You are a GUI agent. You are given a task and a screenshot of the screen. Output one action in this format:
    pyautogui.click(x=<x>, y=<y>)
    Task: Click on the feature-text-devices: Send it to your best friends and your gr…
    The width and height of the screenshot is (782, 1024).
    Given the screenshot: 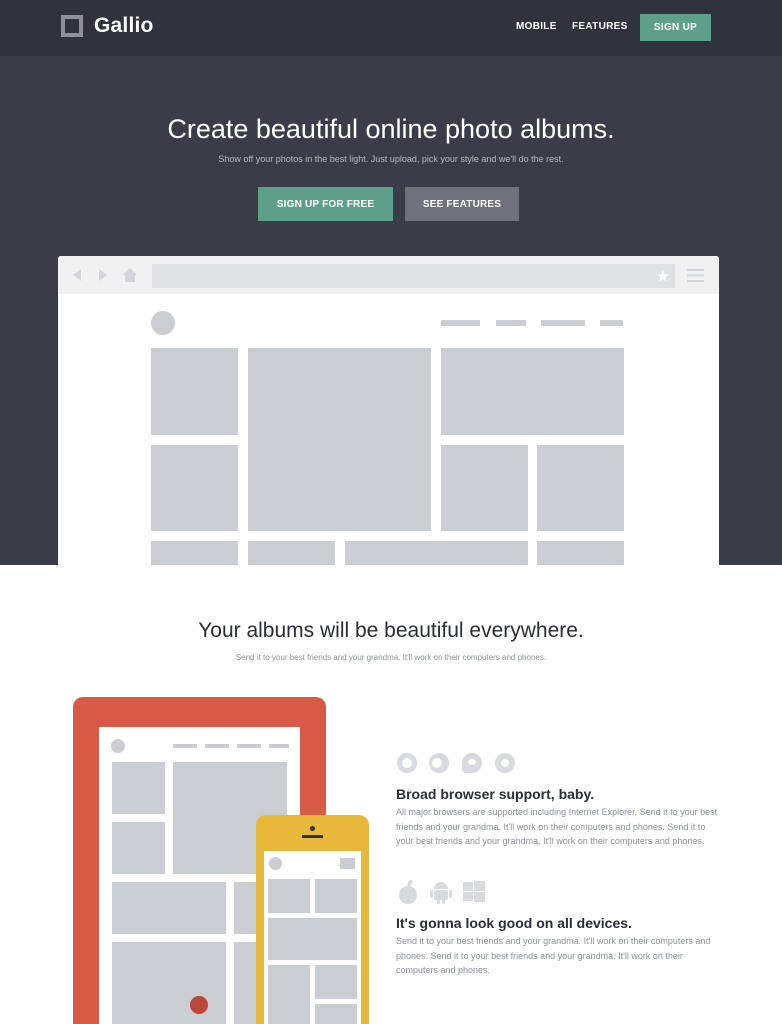 What is the action you would take?
    pyautogui.click(x=553, y=955)
    